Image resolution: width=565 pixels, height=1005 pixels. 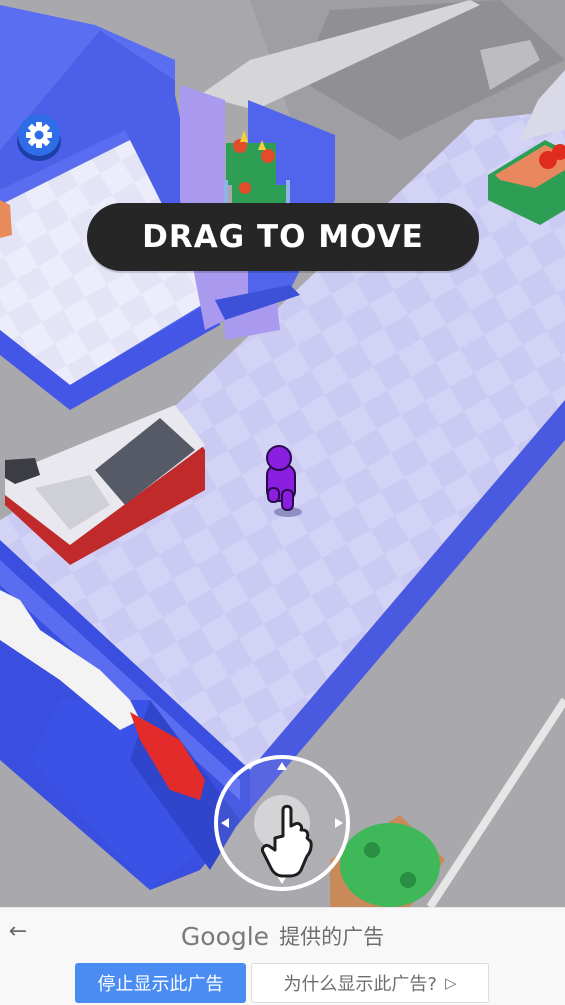 I want to click on why-this-ad-button: 为什么显示此广告? ▷, so click(x=370, y=983).